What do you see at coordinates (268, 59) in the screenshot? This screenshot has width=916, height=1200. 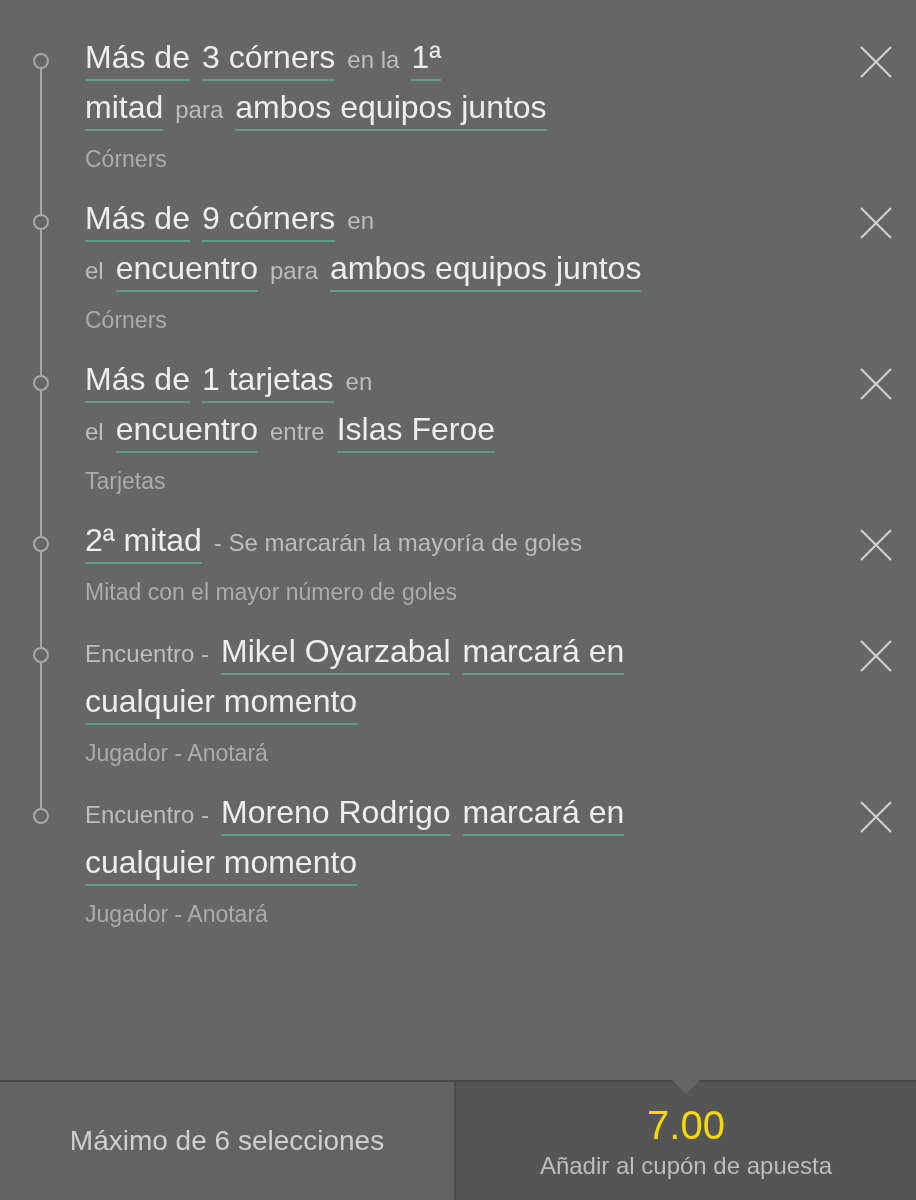 I see `selection-link: 3 córners` at bounding box center [268, 59].